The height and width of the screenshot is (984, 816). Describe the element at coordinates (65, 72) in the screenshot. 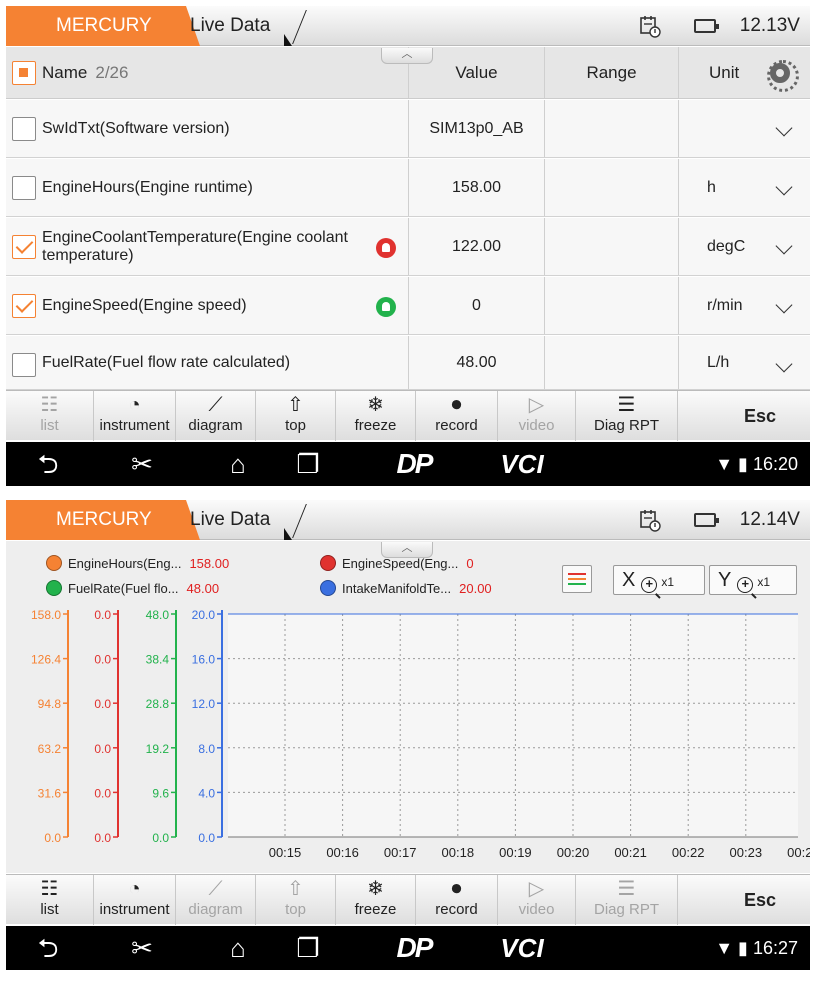

I see `name-column-header: Name` at that location.